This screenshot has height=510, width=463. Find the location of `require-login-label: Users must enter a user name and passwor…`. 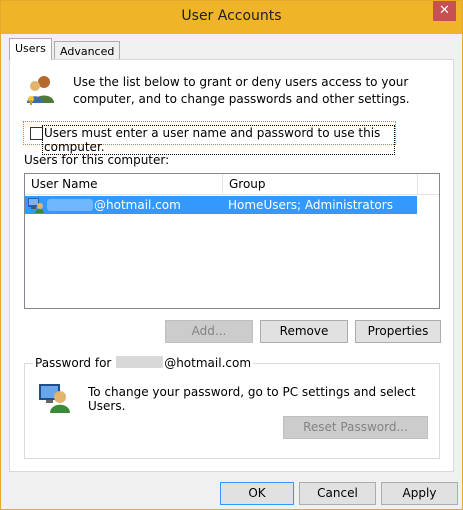

require-login-label: Users must enter a user name and passwor… is located at coordinates (218, 140).